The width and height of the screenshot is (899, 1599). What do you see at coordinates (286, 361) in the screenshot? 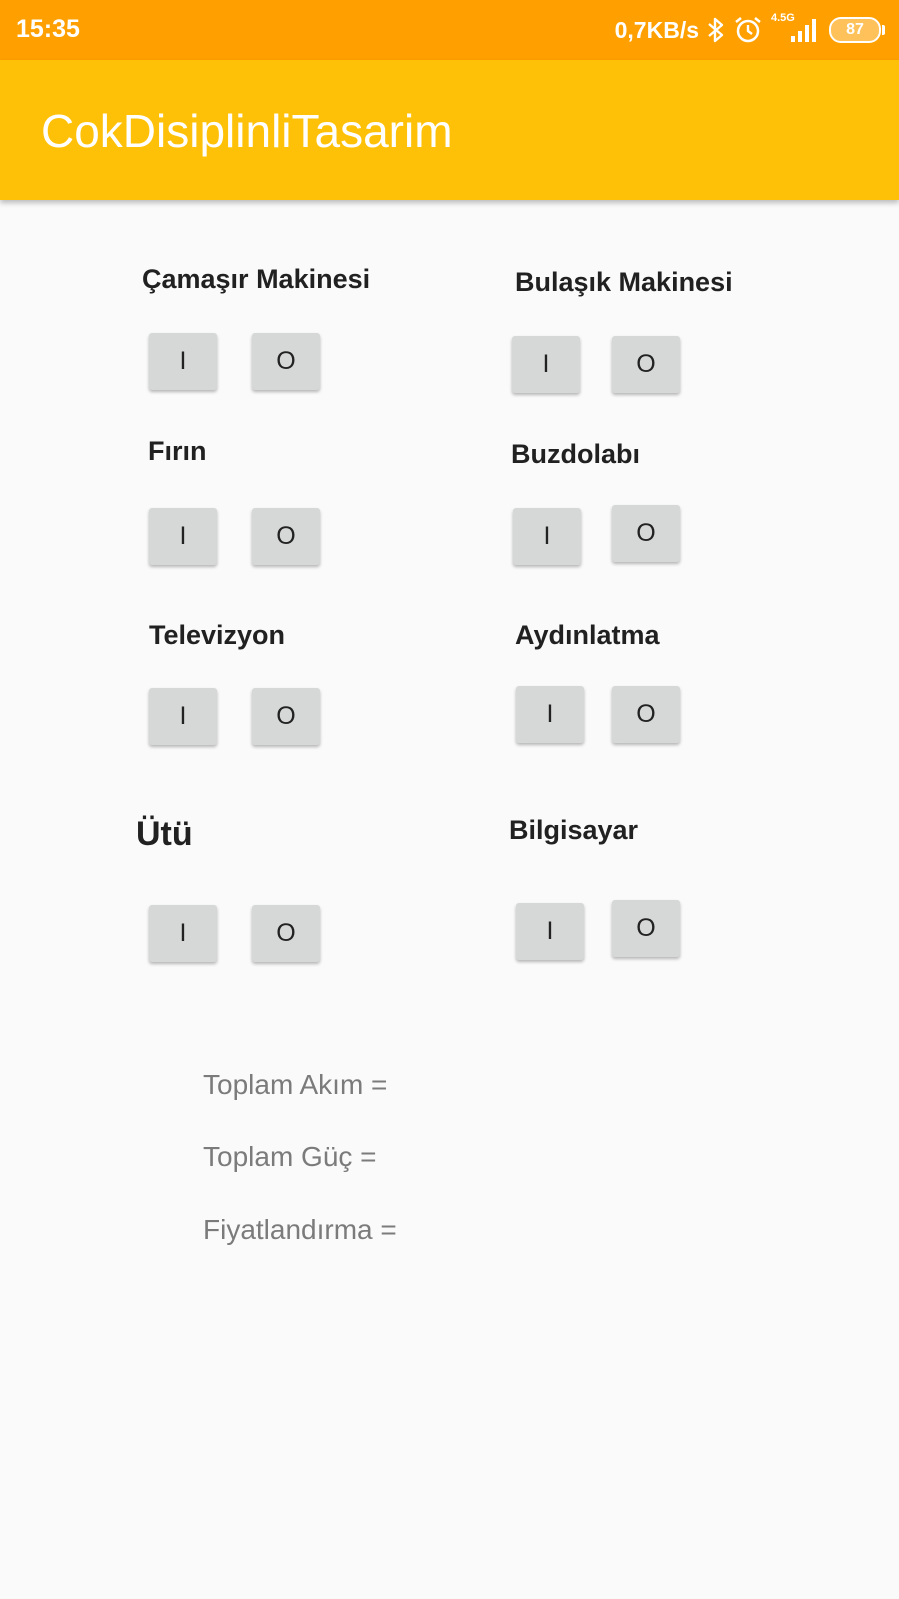
I see `washing-machine-off-button: O` at bounding box center [286, 361].